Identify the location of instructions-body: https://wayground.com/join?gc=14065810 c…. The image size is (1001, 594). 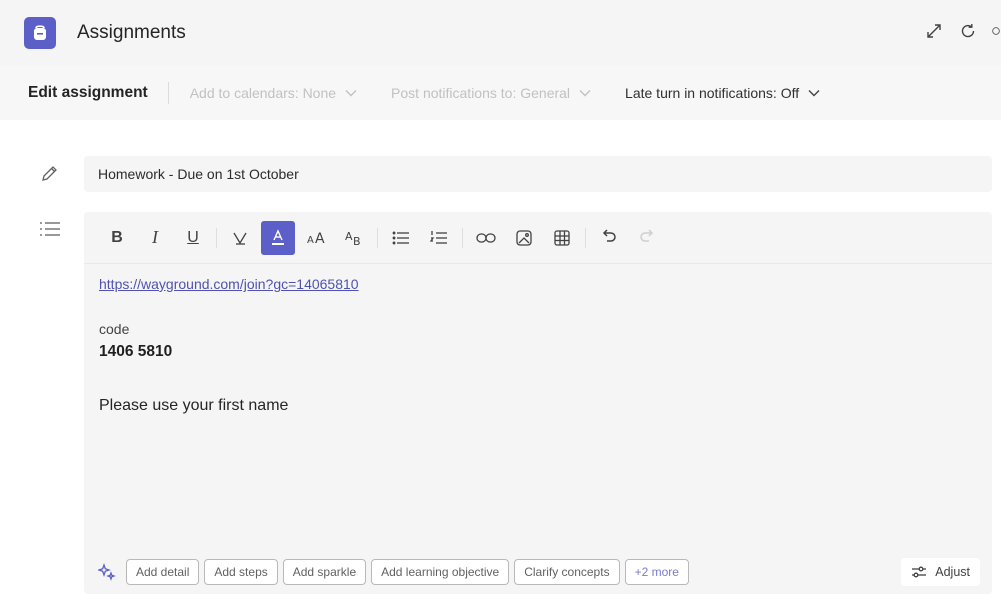
(229, 345).